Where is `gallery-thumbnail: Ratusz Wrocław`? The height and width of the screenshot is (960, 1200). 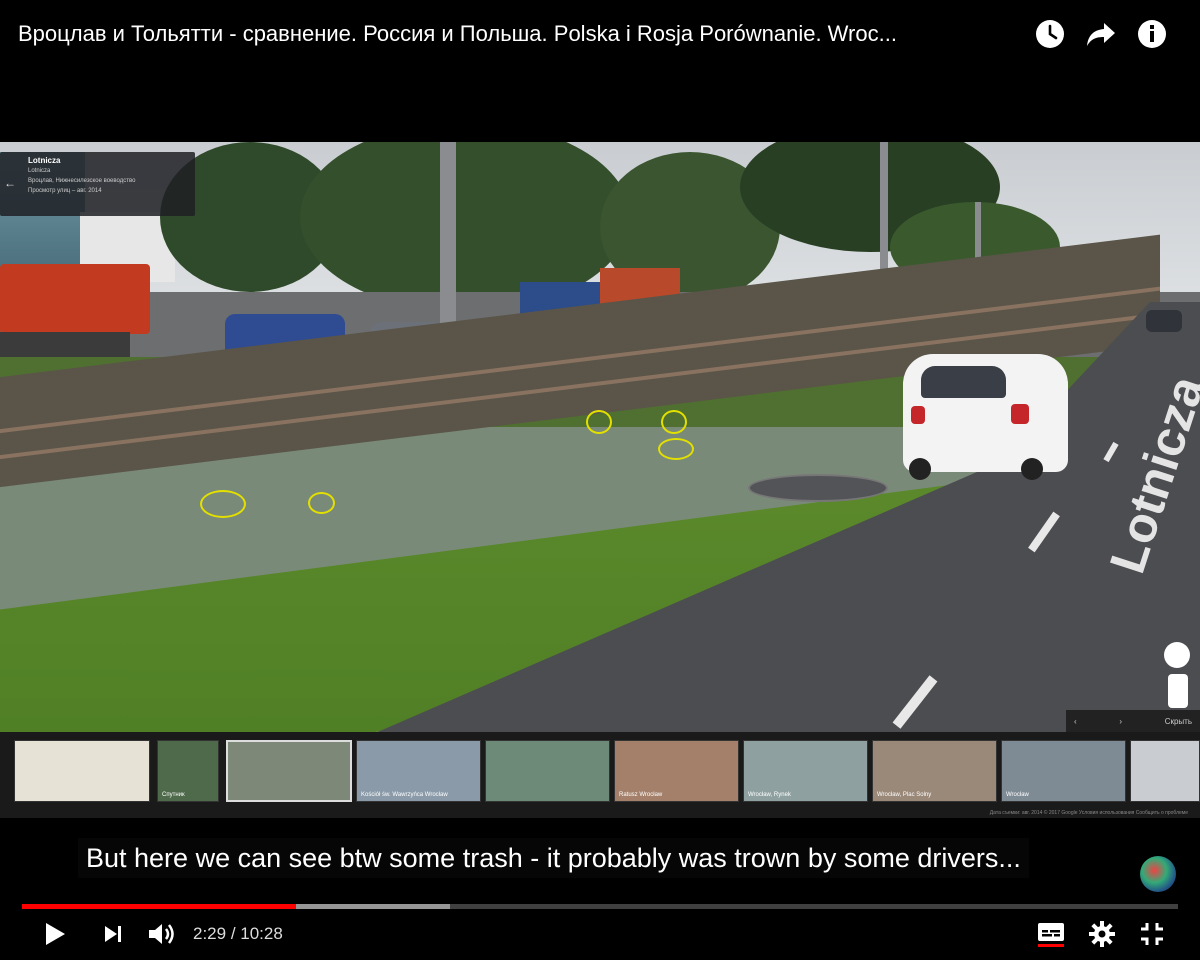 gallery-thumbnail: Ratusz Wrocław is located at coordinates (676, 771).